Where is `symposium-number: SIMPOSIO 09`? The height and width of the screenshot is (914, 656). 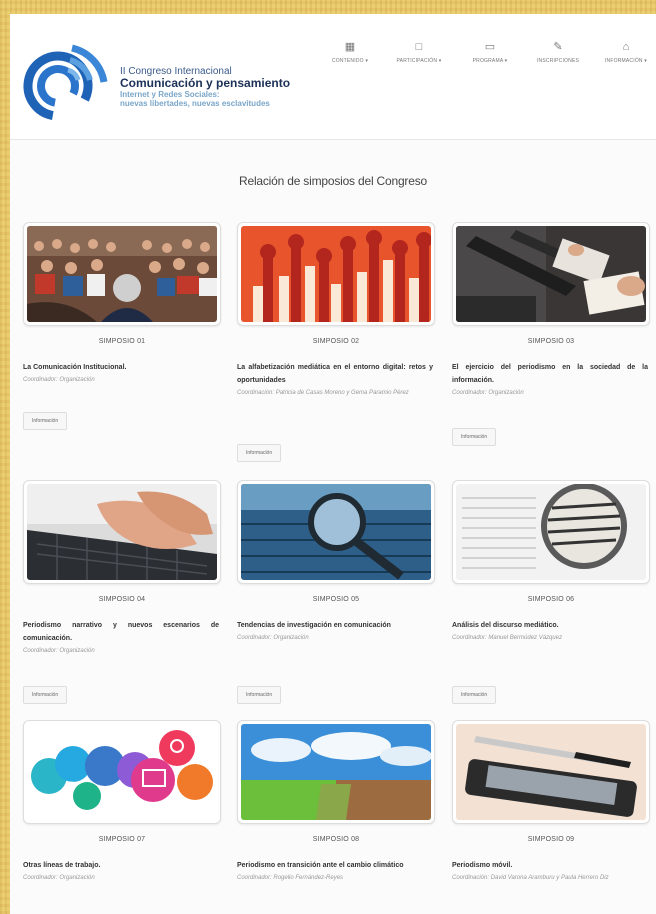 symposium-number: SIMPOSIO 09 is located at coordinates (551, 839).